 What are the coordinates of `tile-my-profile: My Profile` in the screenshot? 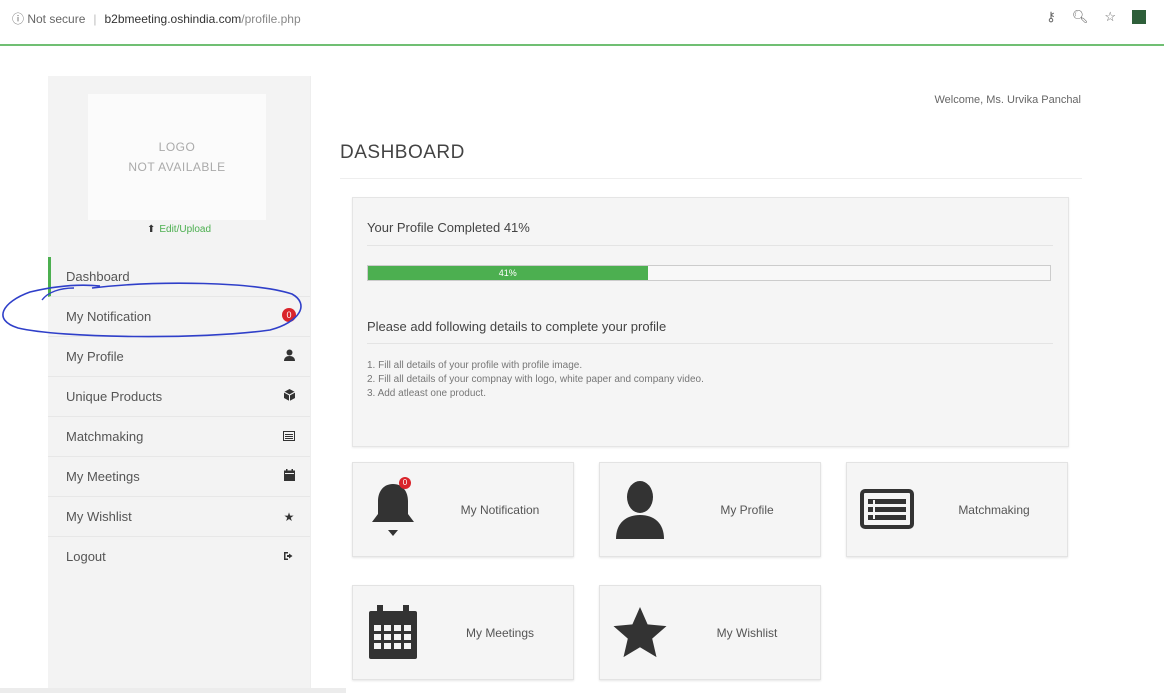 It's located at (710, 509).